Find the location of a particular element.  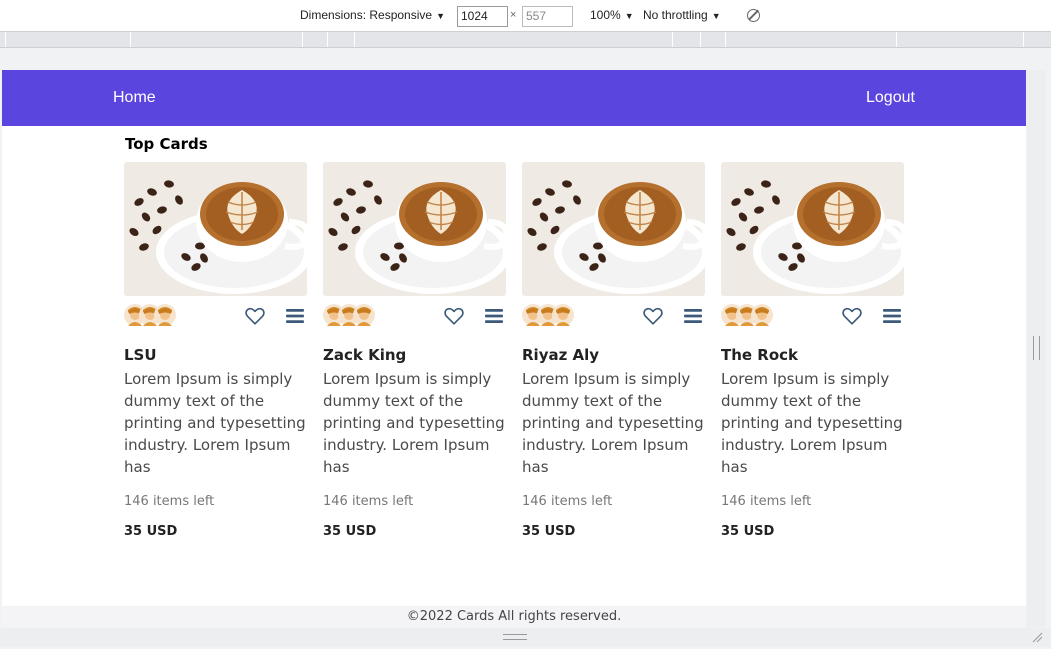

corner-resize-icon is located at coordinates (1037, 637).